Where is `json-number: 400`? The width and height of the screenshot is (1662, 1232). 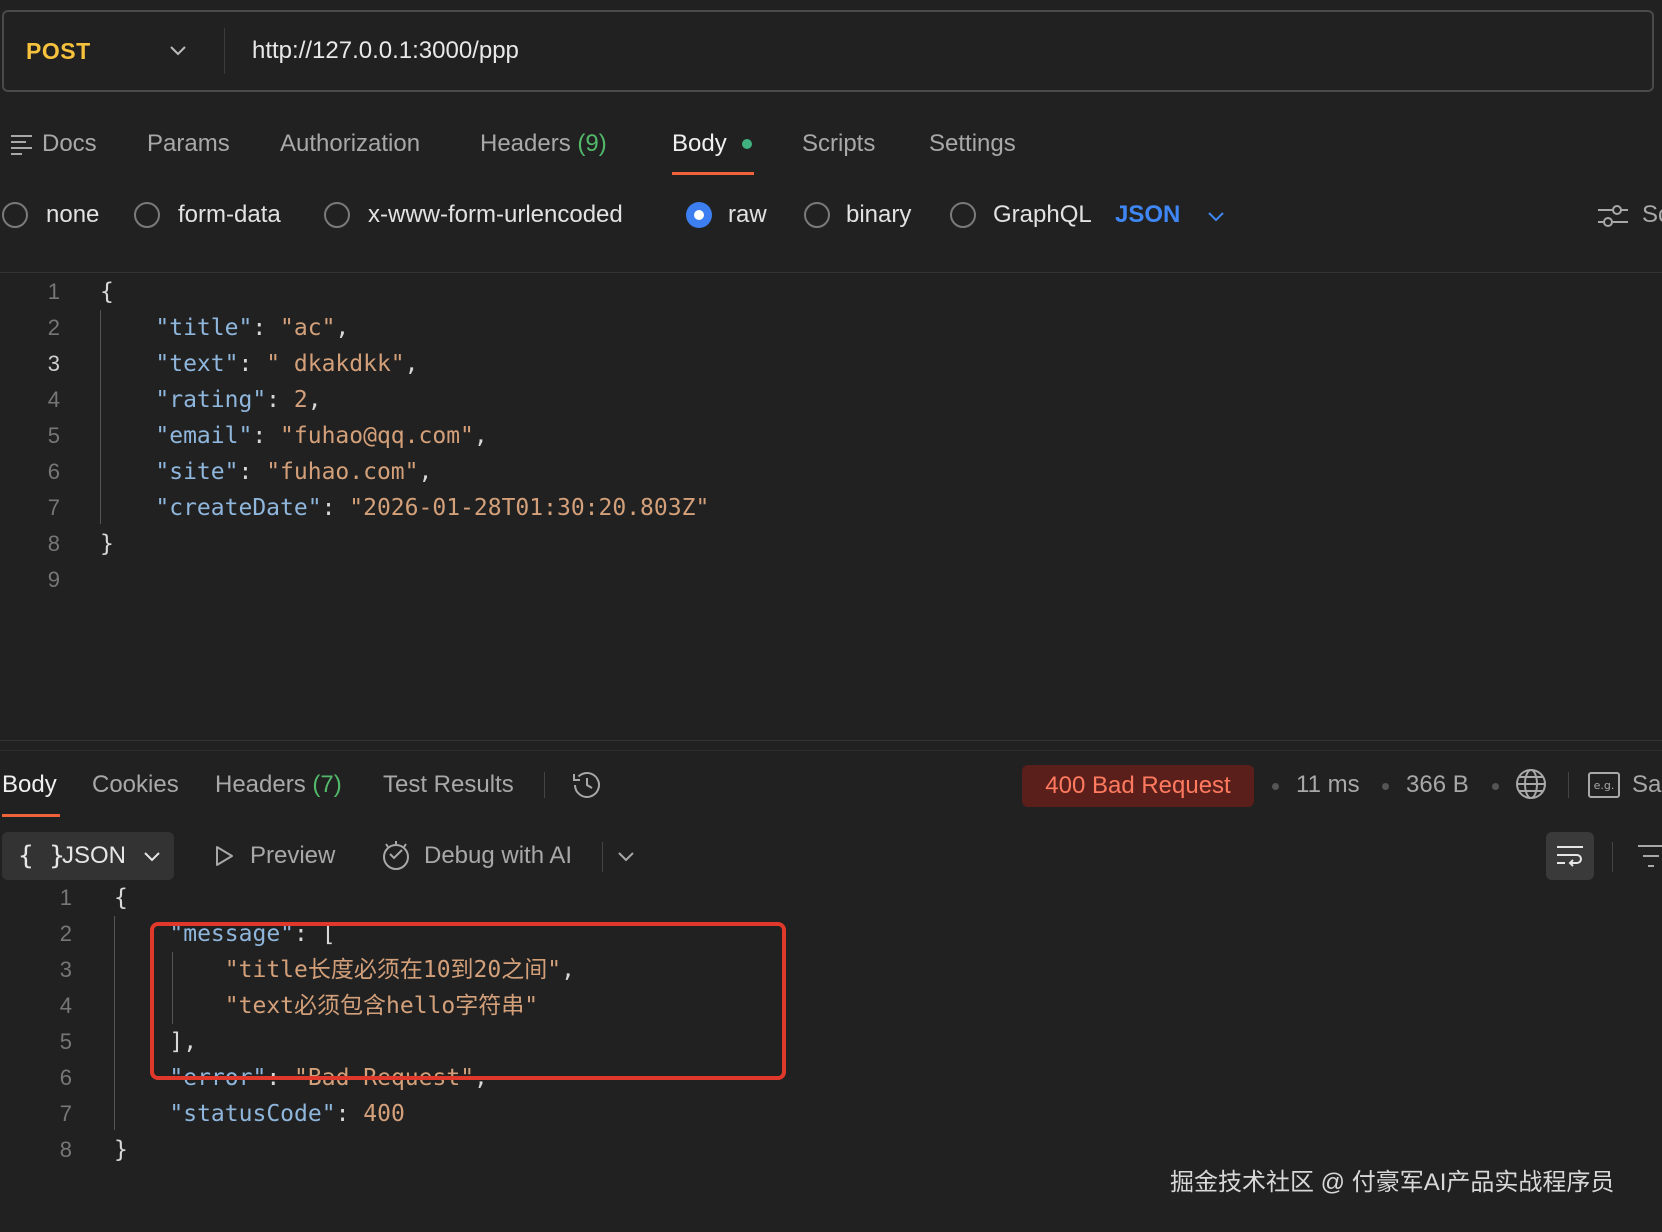
json-number: 400 is located at coordinates (384, 1114).